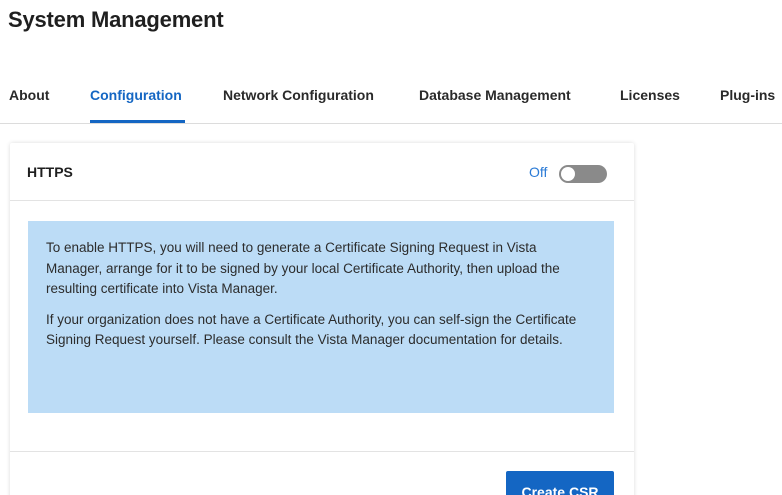  I want to click on tab-plug-ins: Plug-ins, so click(747, 95).